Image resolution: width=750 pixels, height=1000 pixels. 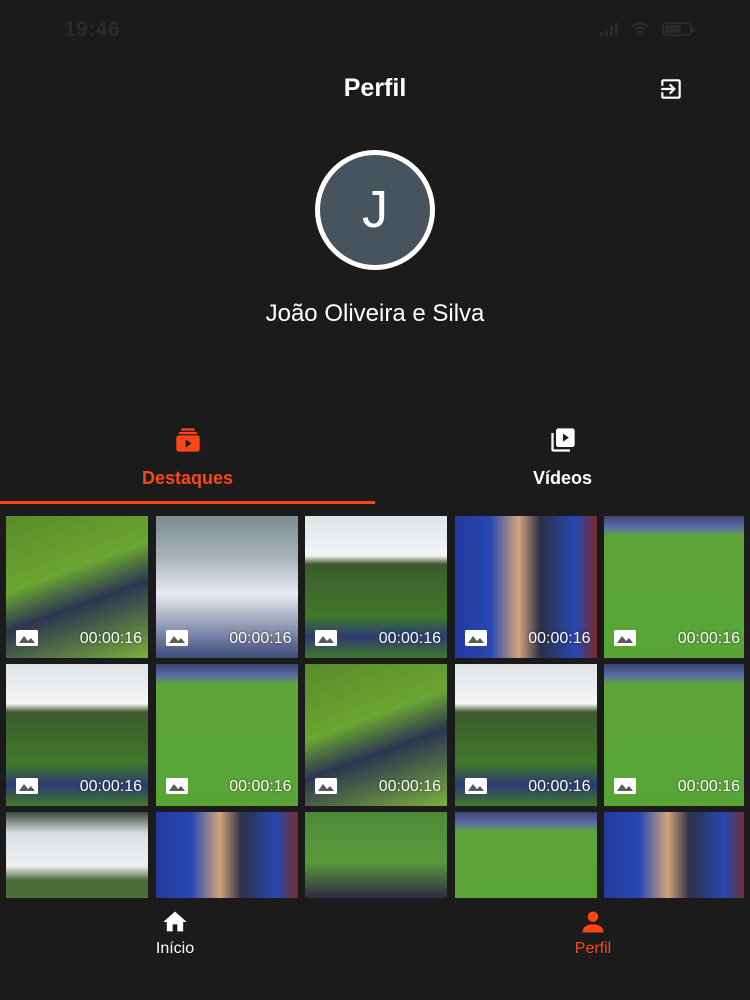 I want to click on nav-home: Início, so click(x=175, y=933).